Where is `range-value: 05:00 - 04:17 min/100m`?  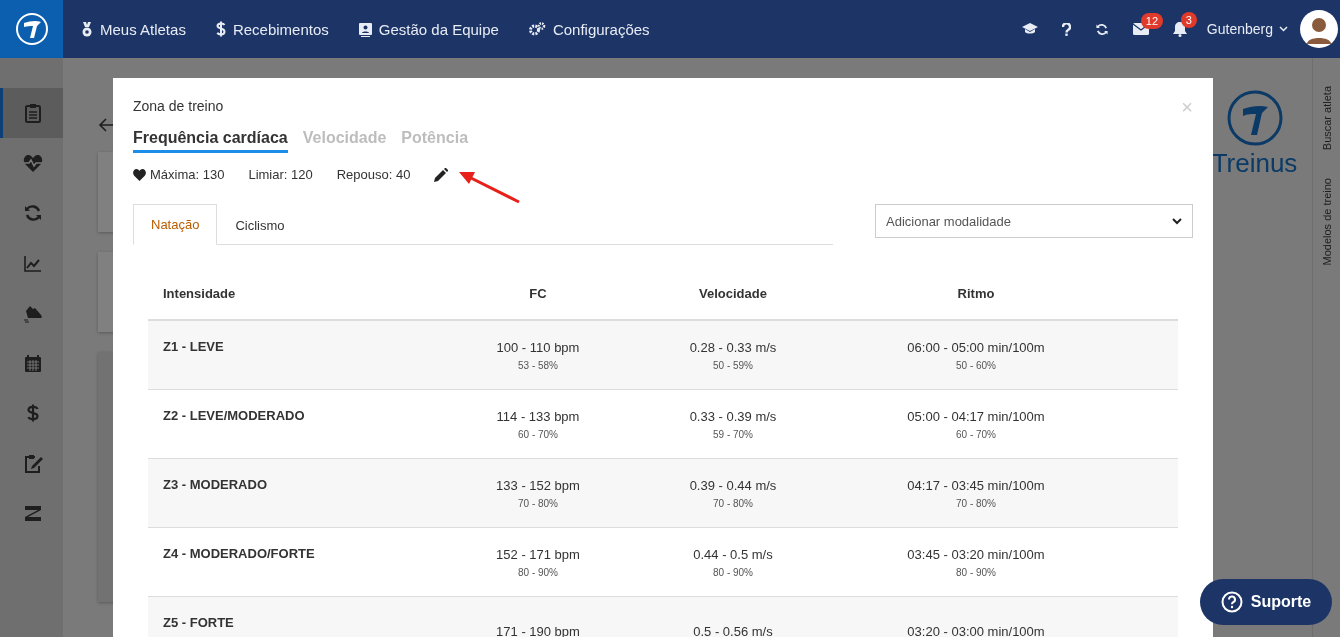 range-value: 05:00 - 04:17 min/100m is located at coordinates (976, 416).